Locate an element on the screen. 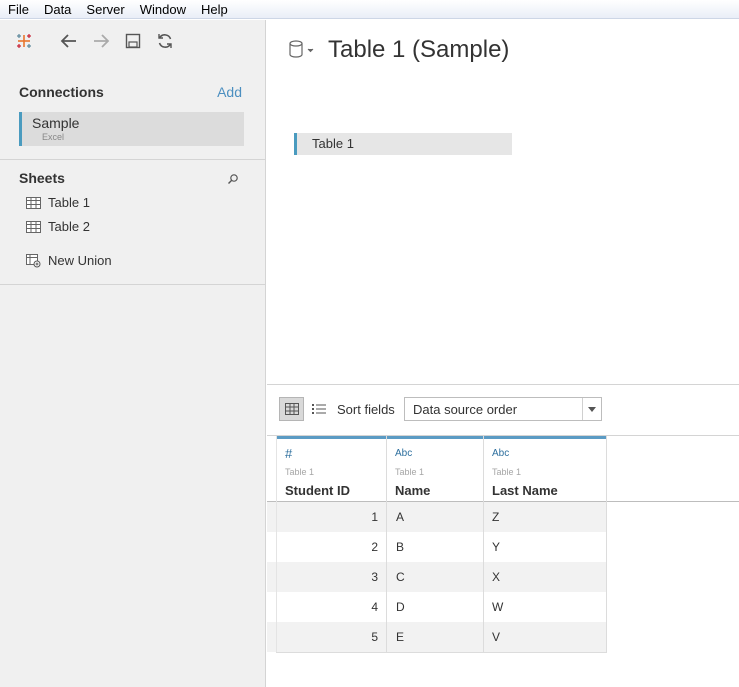 The height and width of the screenshot is (687, 739). tableau-logo-icon is located at coordinates (24, 41).